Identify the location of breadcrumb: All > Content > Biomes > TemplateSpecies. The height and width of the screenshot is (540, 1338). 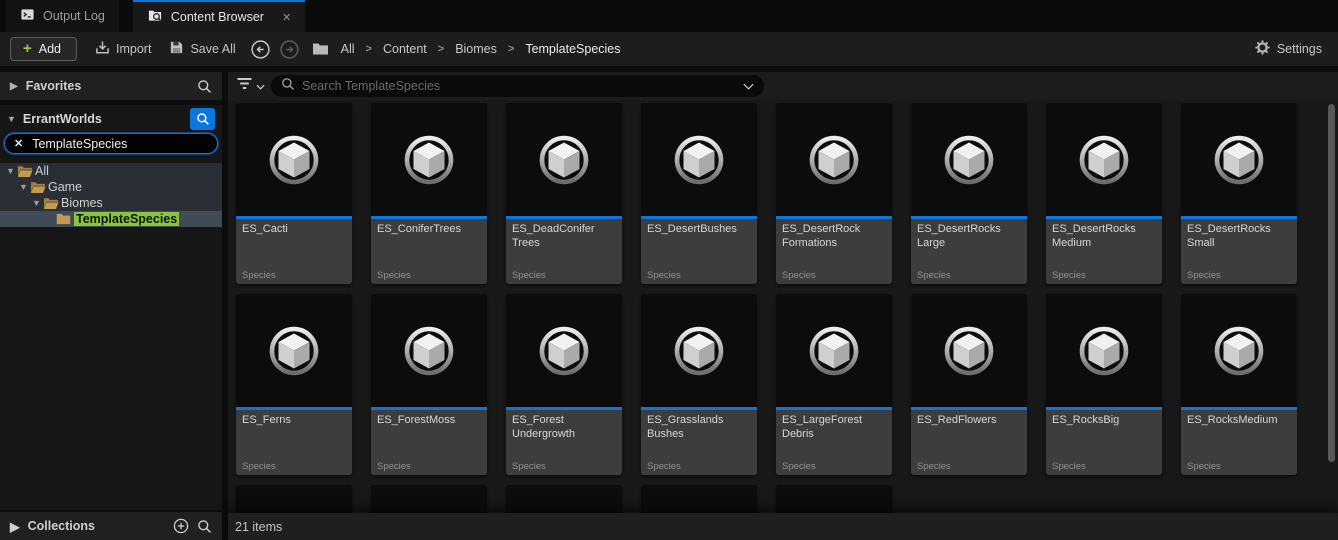
(481, 49).